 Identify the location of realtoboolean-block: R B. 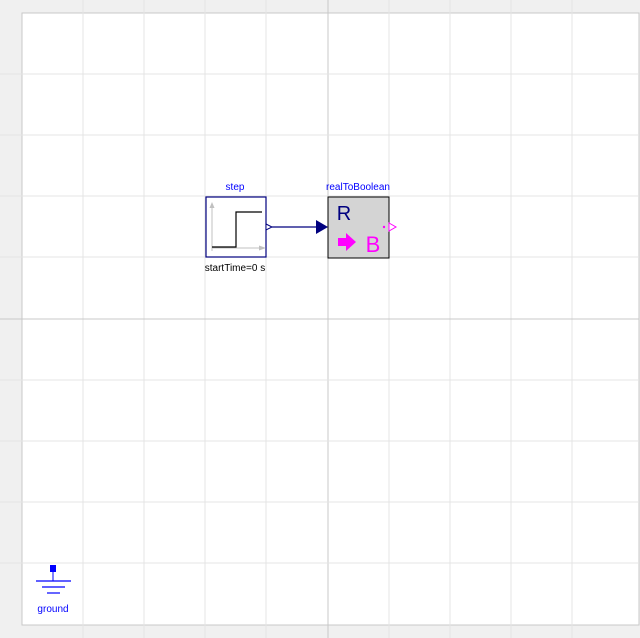
(357, 227).